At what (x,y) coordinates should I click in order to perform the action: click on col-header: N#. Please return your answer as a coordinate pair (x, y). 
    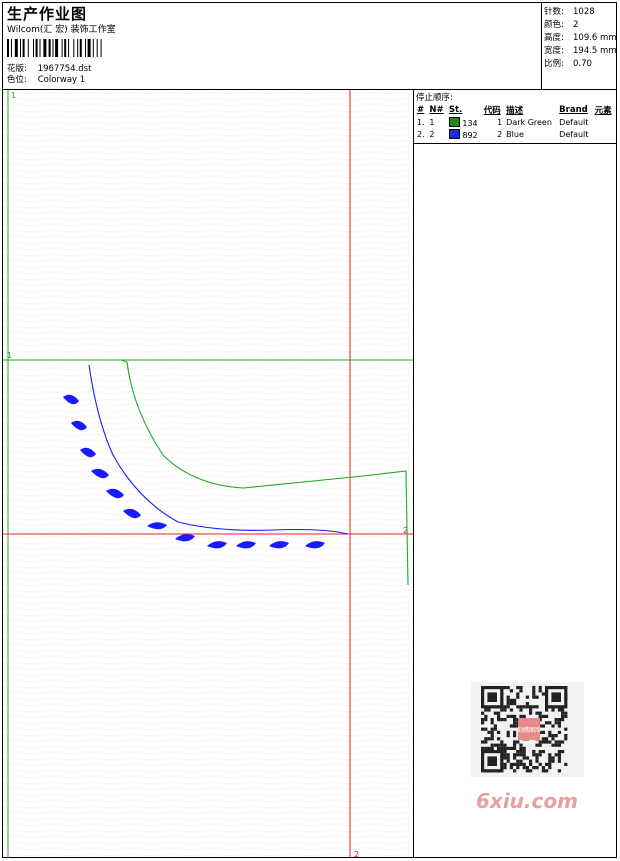
    Looking at the image, I should click on (436, 109).